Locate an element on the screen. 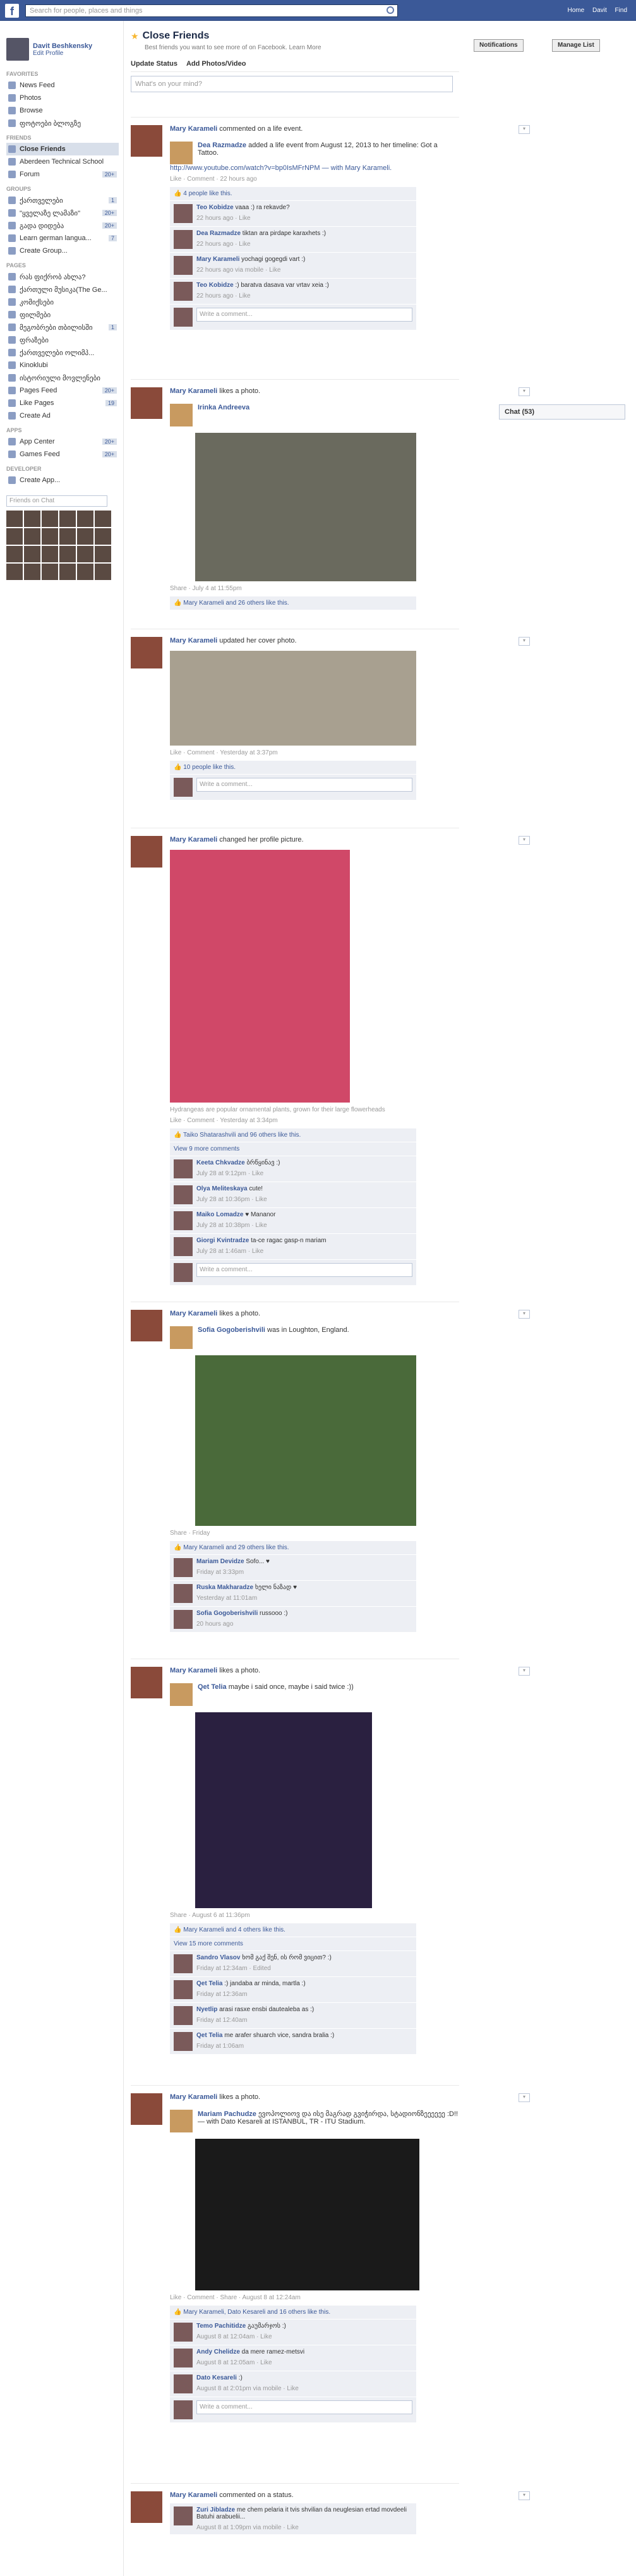 The height and width of the screenshot is (2576, 636). sidebar-item: რას ფიქრობ ახლა? is located at coordinates (62, 276).